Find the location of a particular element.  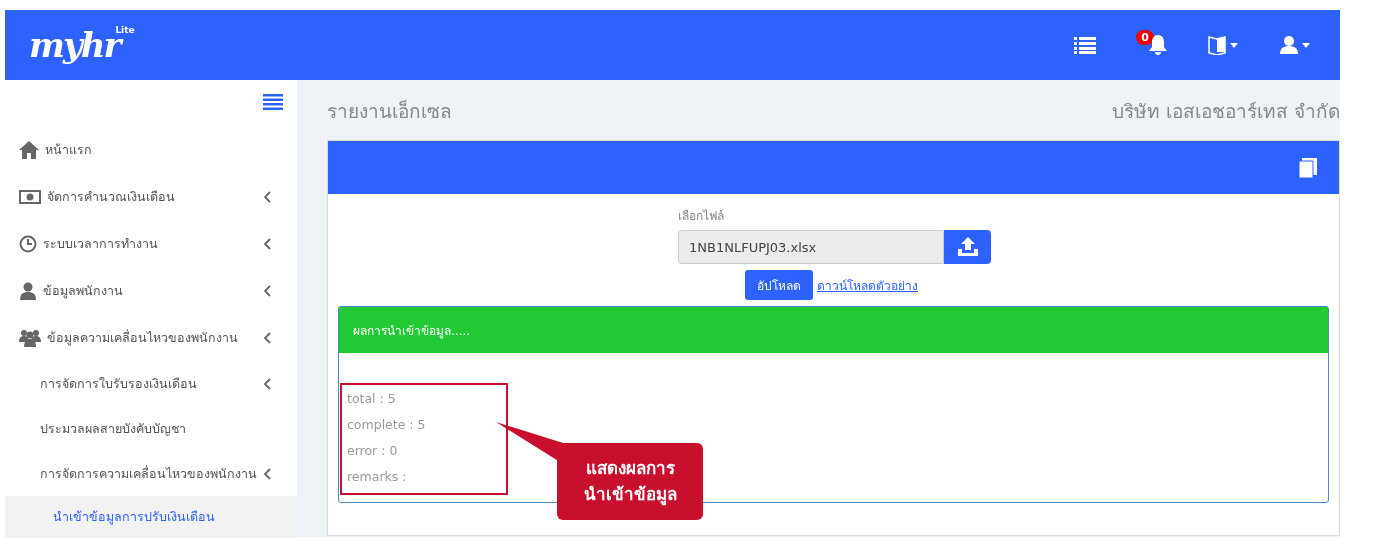

book-icon is located at coordinates (1308, 167).